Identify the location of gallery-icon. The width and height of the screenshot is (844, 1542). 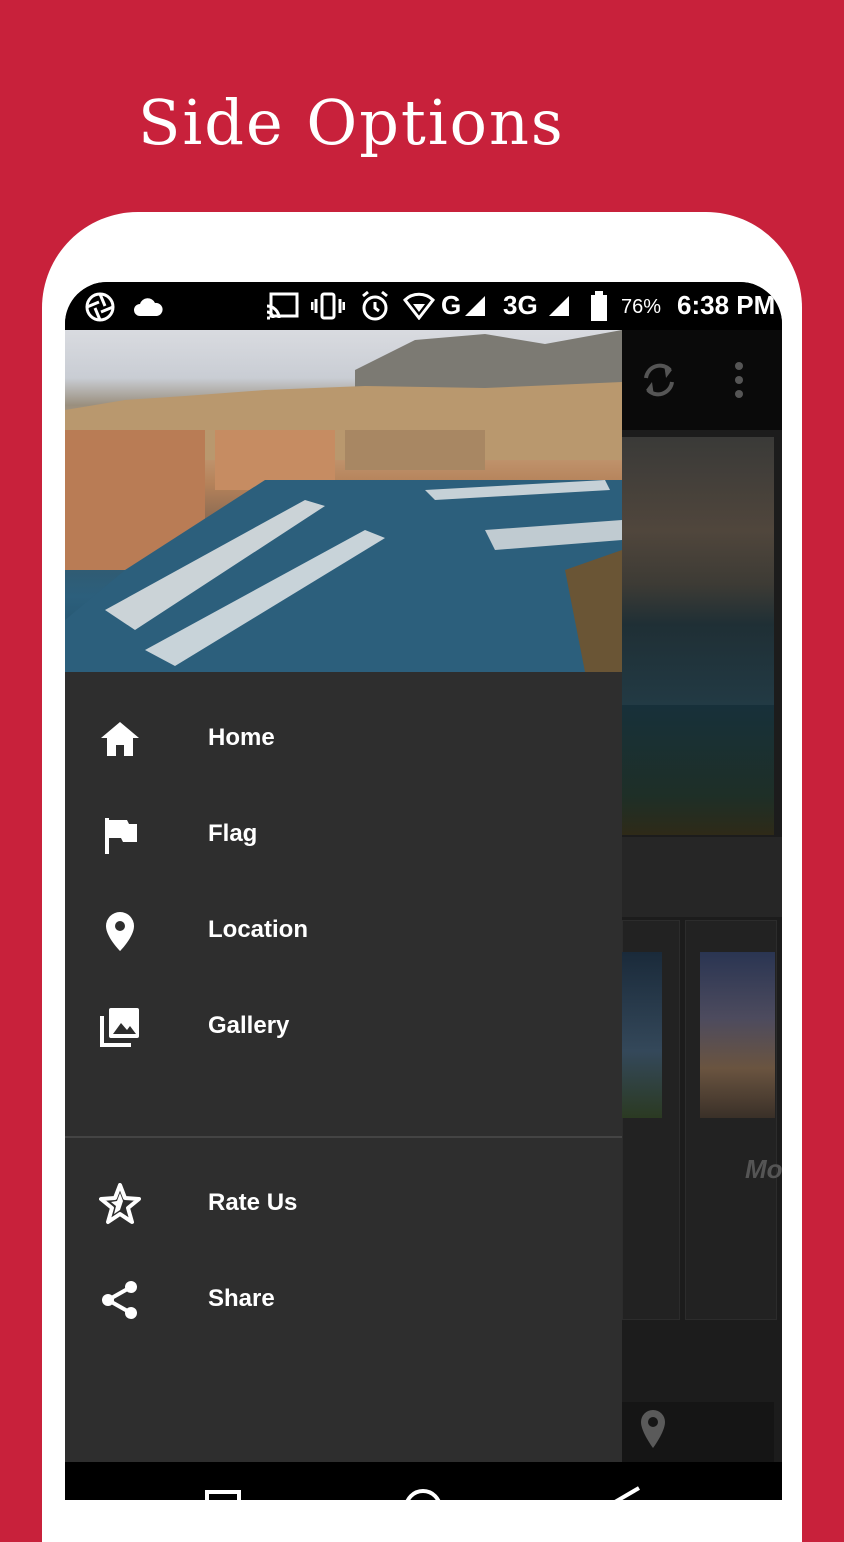
(119, 1027).